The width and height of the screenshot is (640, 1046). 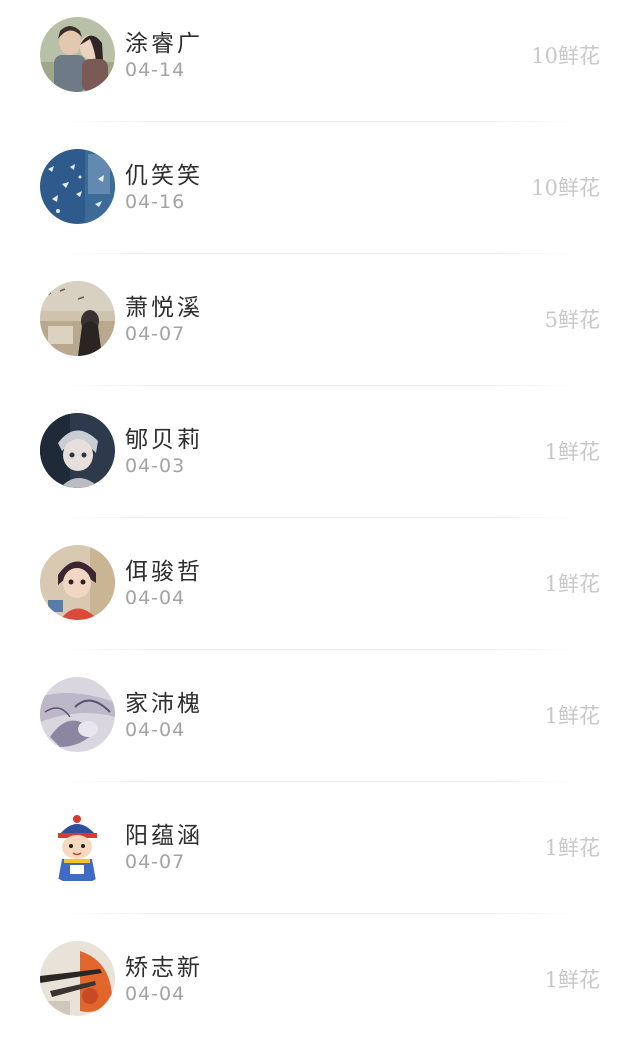 What do you see at coordinates (164, 836) in the screenshot?
I see `user-name: 阳蕴涵` at bounding box center [164, 836].